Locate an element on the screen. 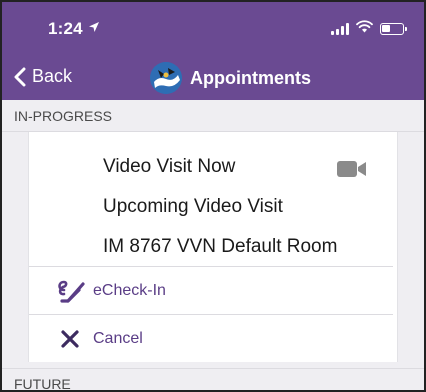 This screenshot has height=392, width=426. back-button: Back is located at coordinates (43, 76).